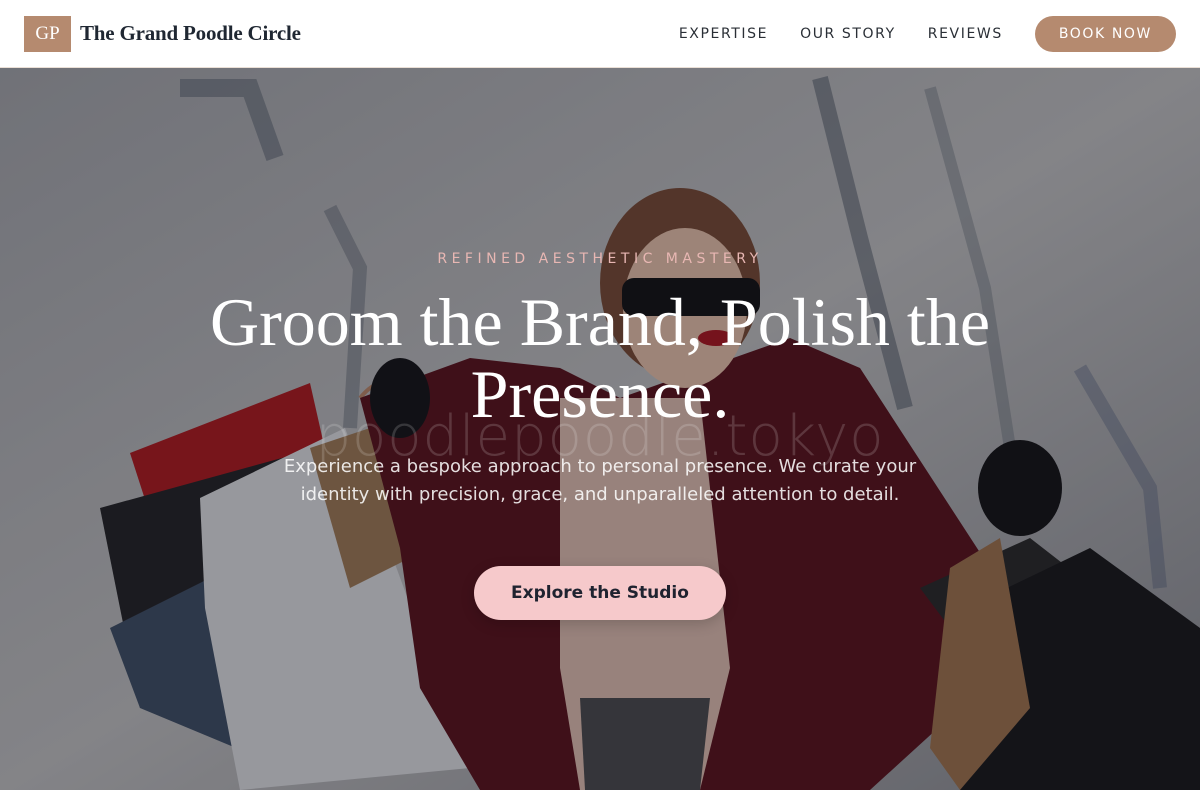 The width and height of the screenshot is (1200, 800). What do you see at coordinates (47, 33) in the screenshot?
I see `logo-mark: GP` at bounding box center [47, 33].